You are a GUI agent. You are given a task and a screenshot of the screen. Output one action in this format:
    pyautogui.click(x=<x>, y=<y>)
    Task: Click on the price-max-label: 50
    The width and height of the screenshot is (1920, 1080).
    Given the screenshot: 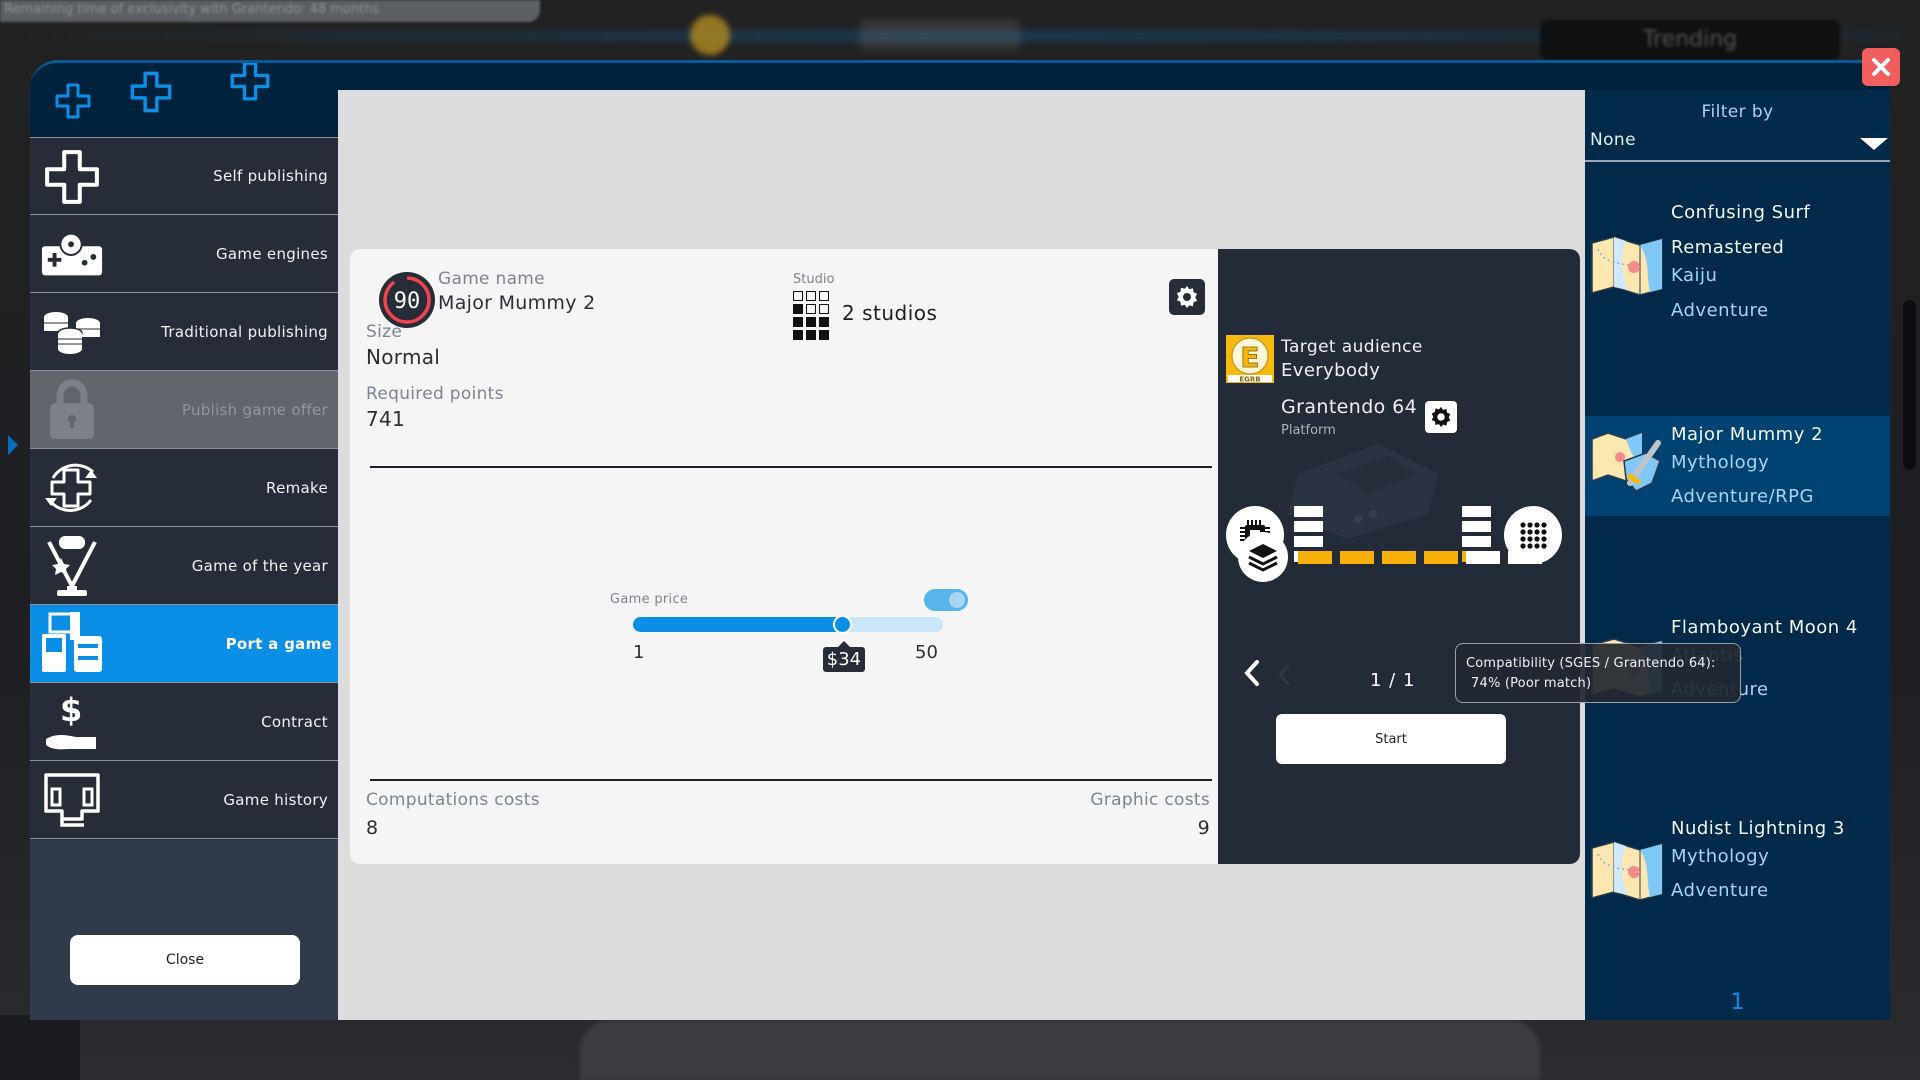 What is the action you would take?
    pyautogui.click(x=926, y=652)
    